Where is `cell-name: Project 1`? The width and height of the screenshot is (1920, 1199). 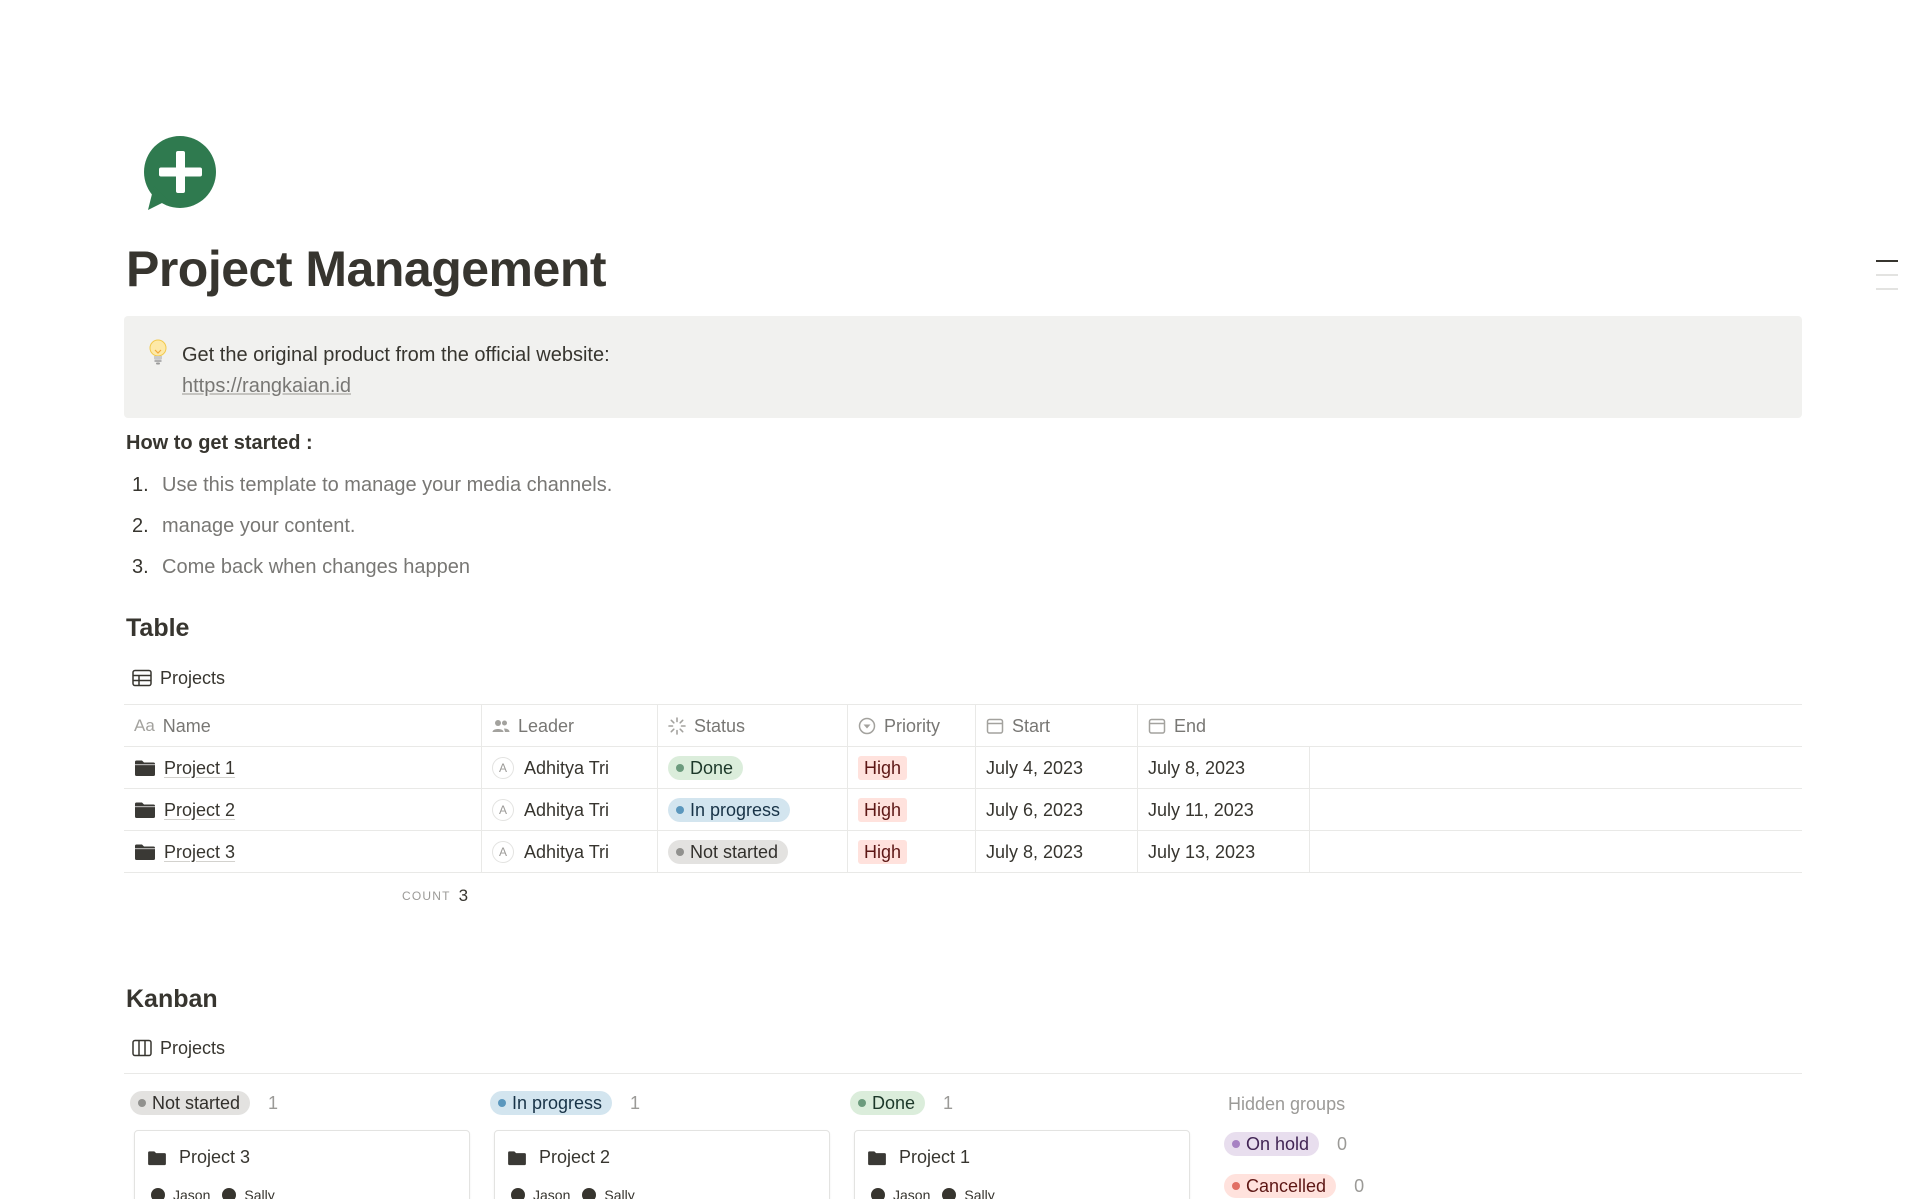
cell-name: Project 1 is located at coordinates (303, 768).